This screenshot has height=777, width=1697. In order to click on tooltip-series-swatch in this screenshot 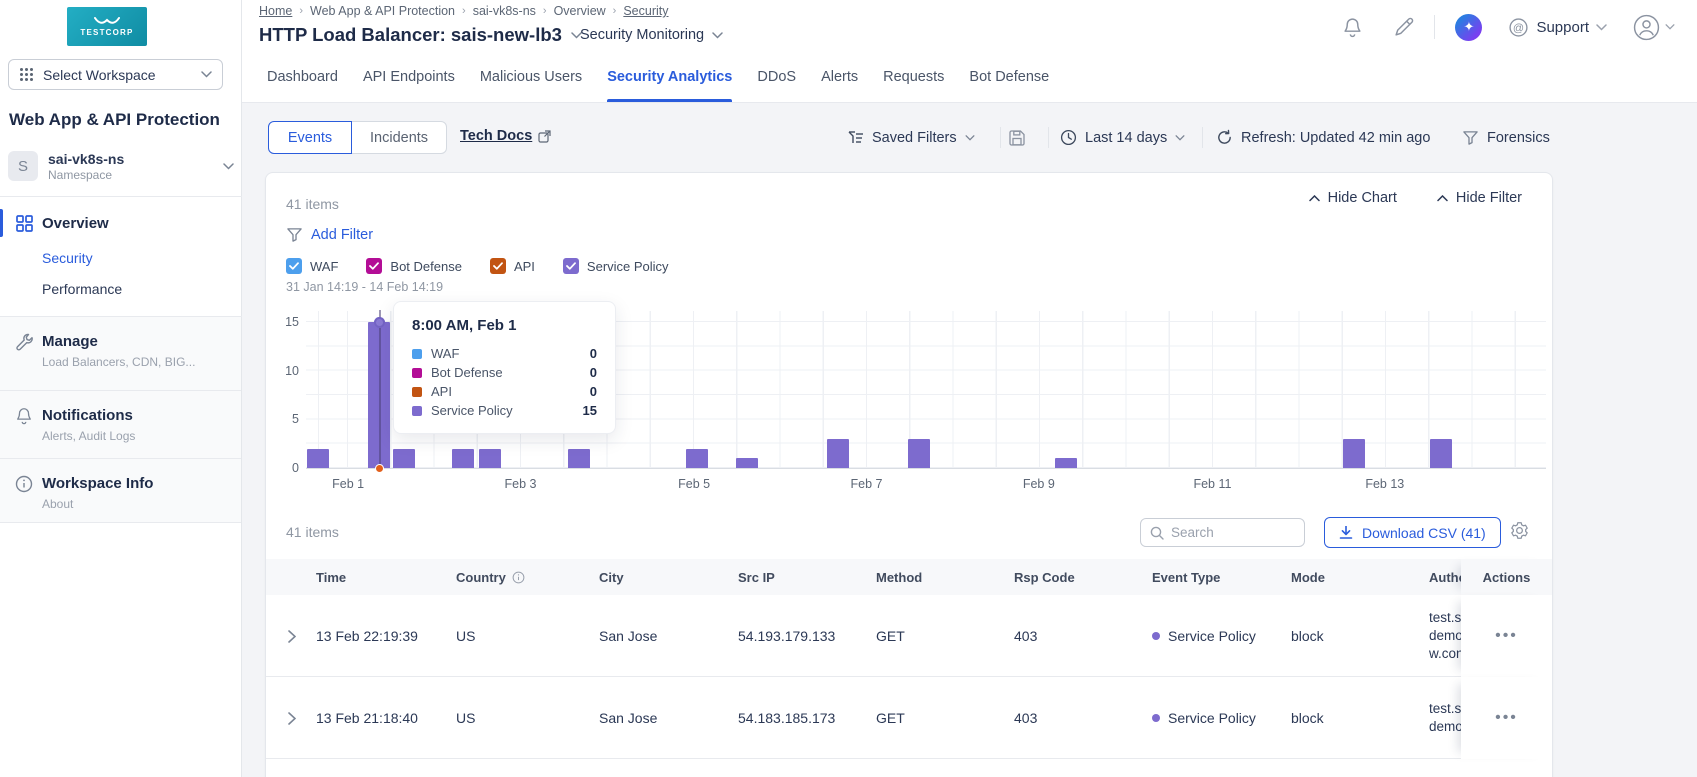, I will do `click(417, 353)`.